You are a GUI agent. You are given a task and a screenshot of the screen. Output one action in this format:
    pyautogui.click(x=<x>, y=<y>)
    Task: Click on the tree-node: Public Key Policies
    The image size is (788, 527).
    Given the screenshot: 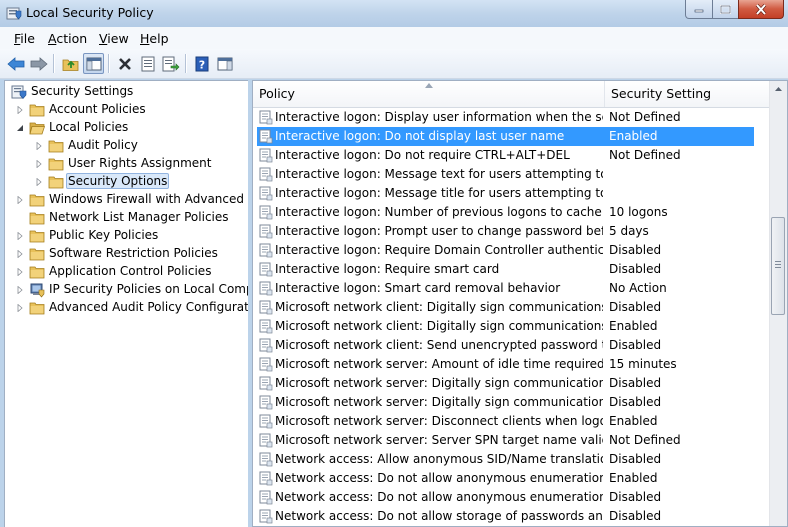 What is the action you would take?
    pyautogui.click(x=126, y=236)
    